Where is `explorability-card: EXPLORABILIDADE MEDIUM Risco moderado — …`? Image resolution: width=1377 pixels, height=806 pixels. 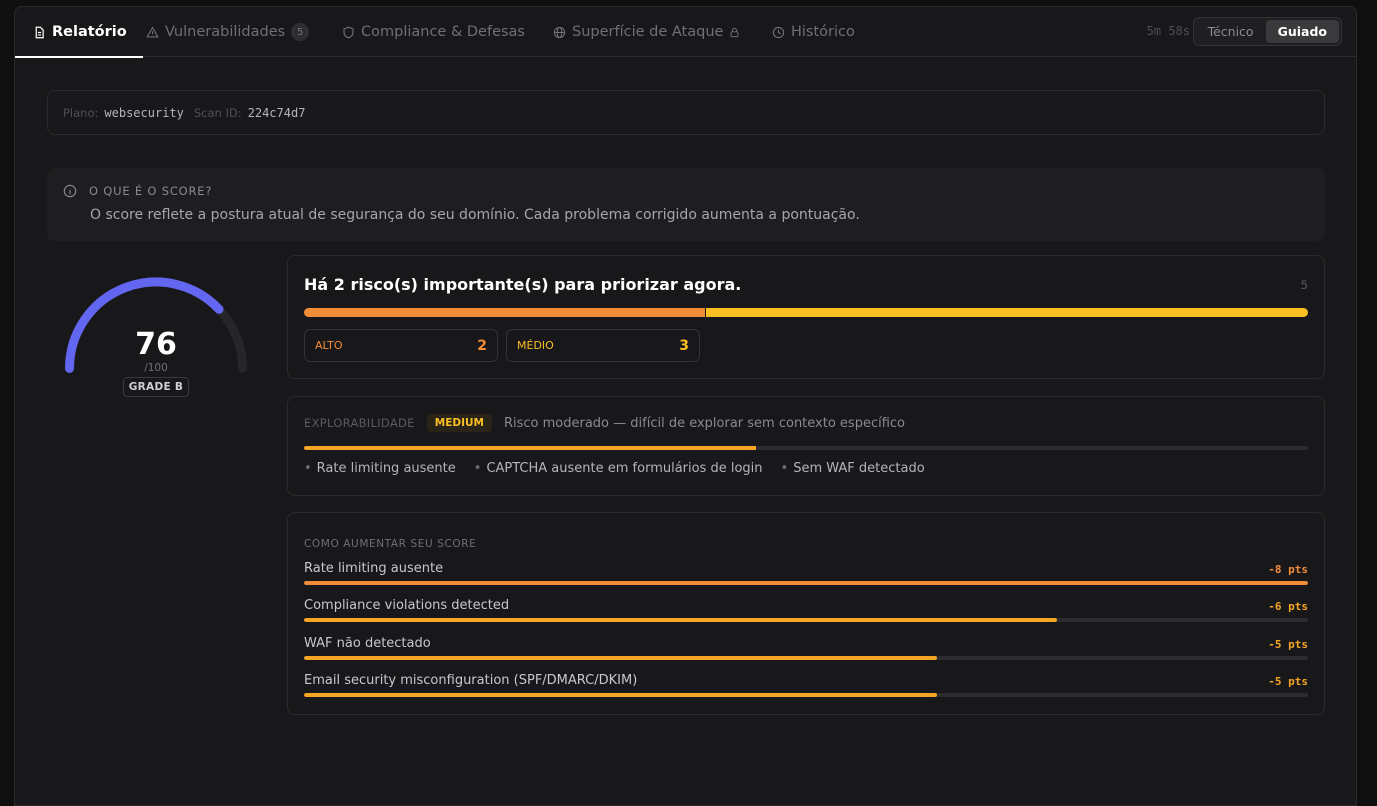 explorability-card: EXPLORABILIDADE MEDIUM Risco moderado — … is located at coordinates (806, 446).